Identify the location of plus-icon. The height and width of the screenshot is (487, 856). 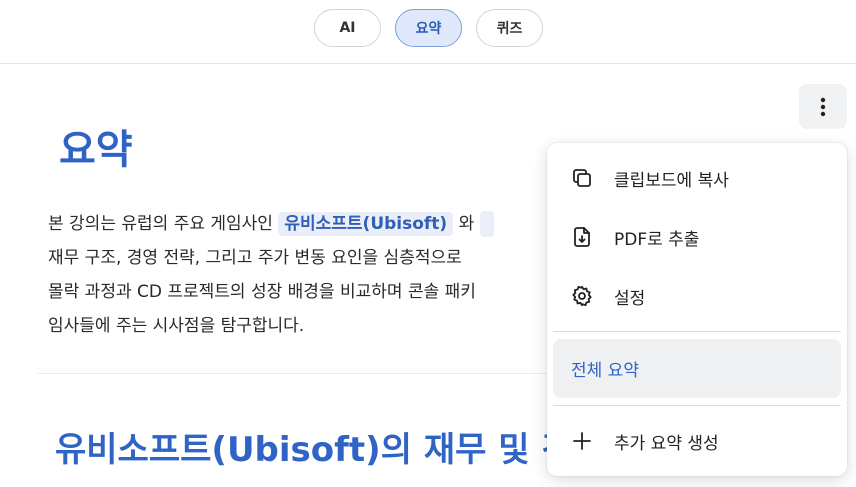
(582, 441).